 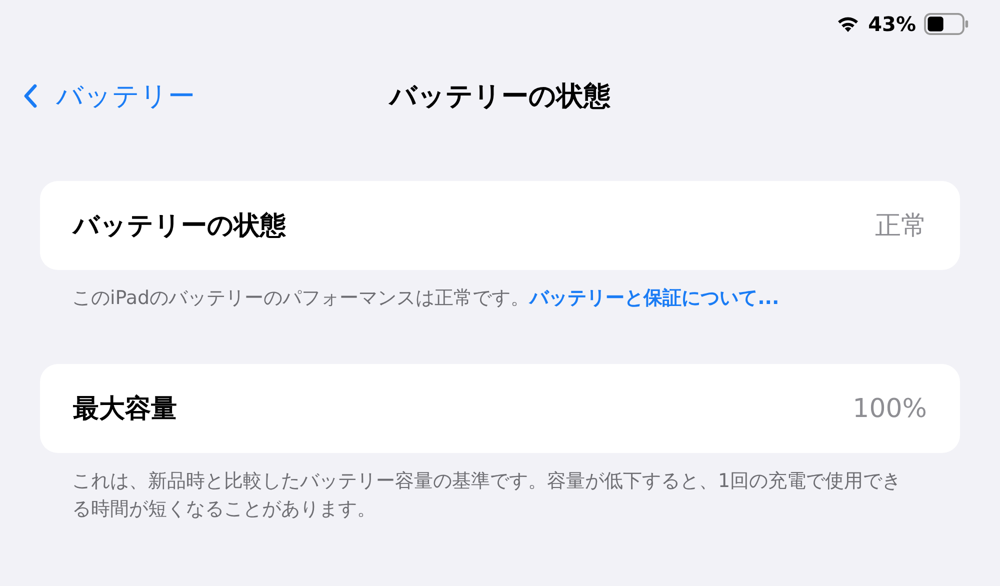 I want to click on row-value: 100%, so click(x=889, y=409).